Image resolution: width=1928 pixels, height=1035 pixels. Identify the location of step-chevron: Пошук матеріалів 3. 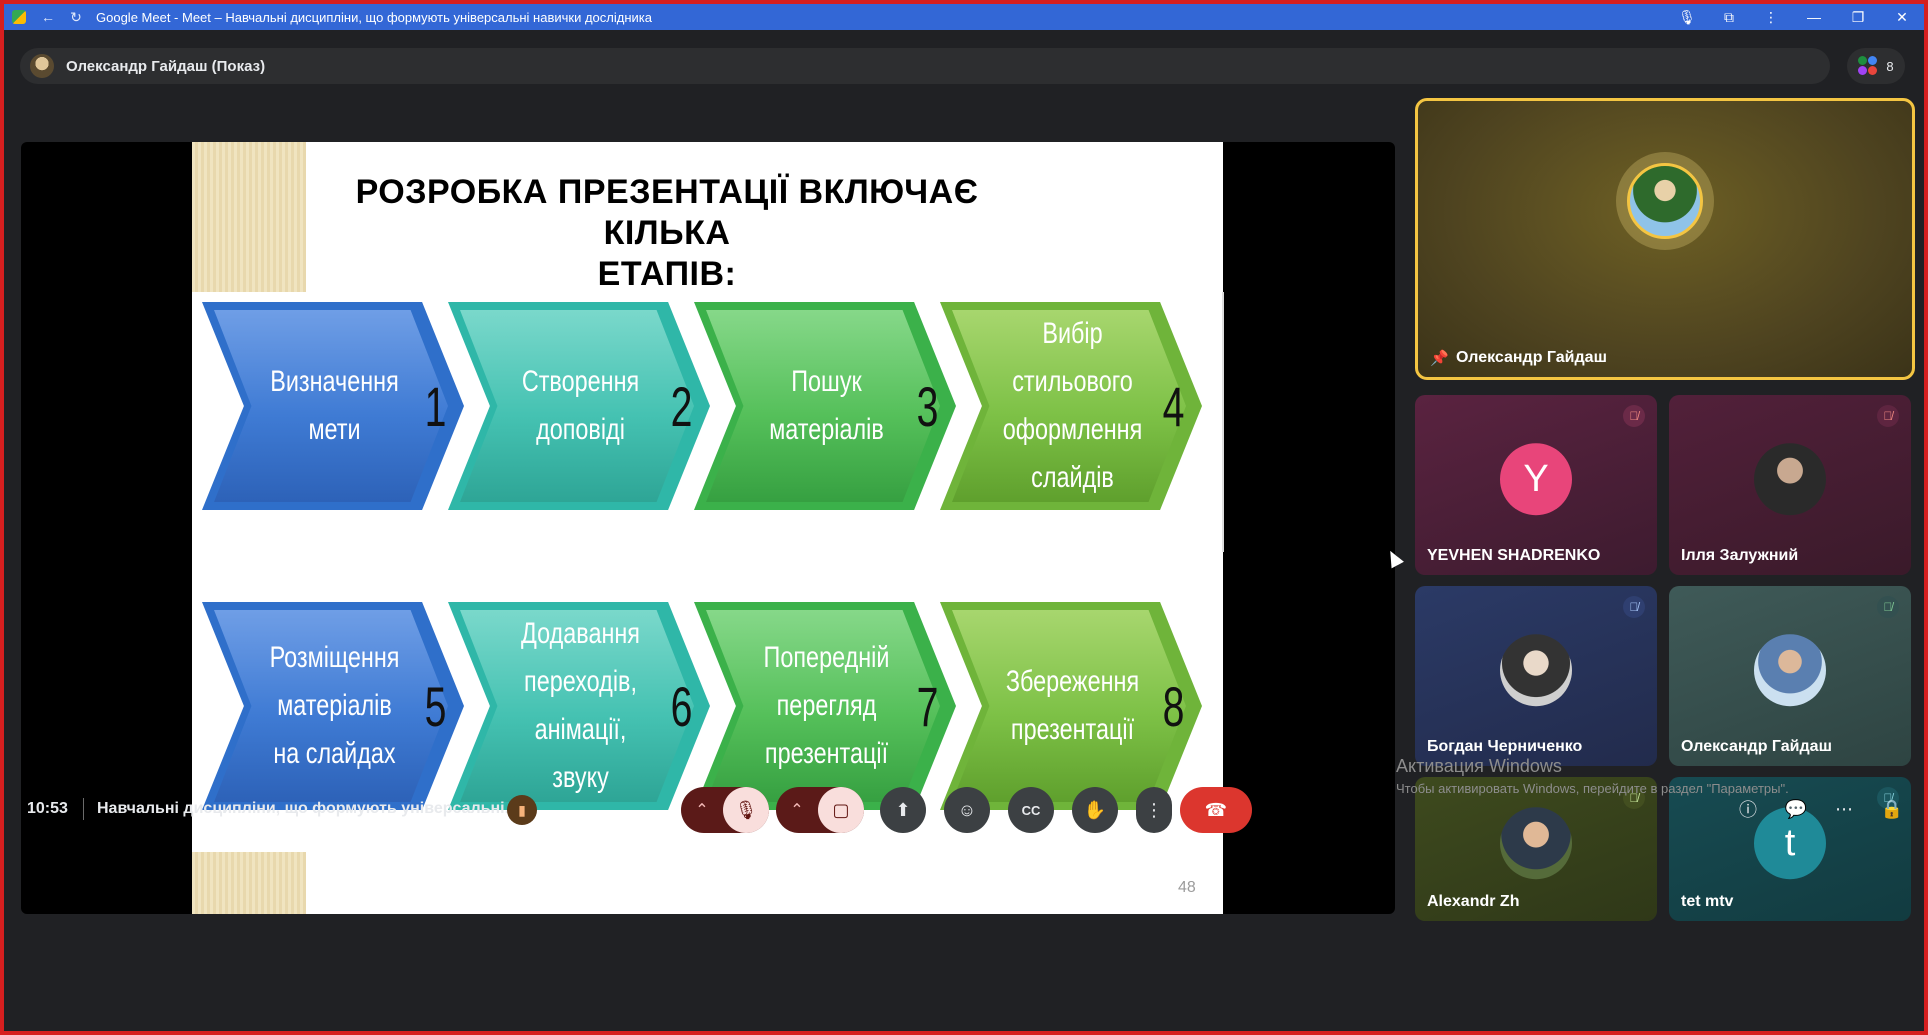
(825, 406).